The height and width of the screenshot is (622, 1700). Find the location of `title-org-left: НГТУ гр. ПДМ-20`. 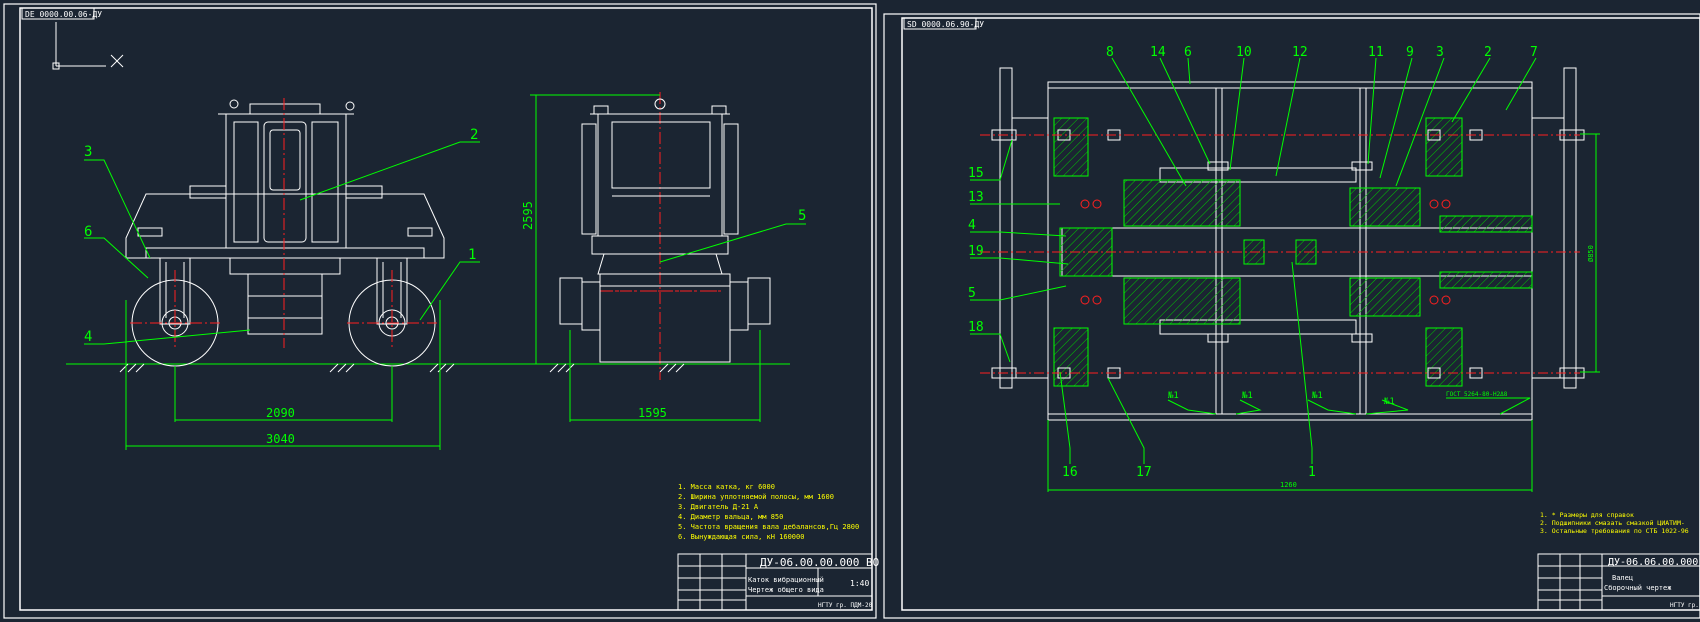

title-org-left: НГТУ гр. ПДМ-20 is located at coordinates (845, 605).